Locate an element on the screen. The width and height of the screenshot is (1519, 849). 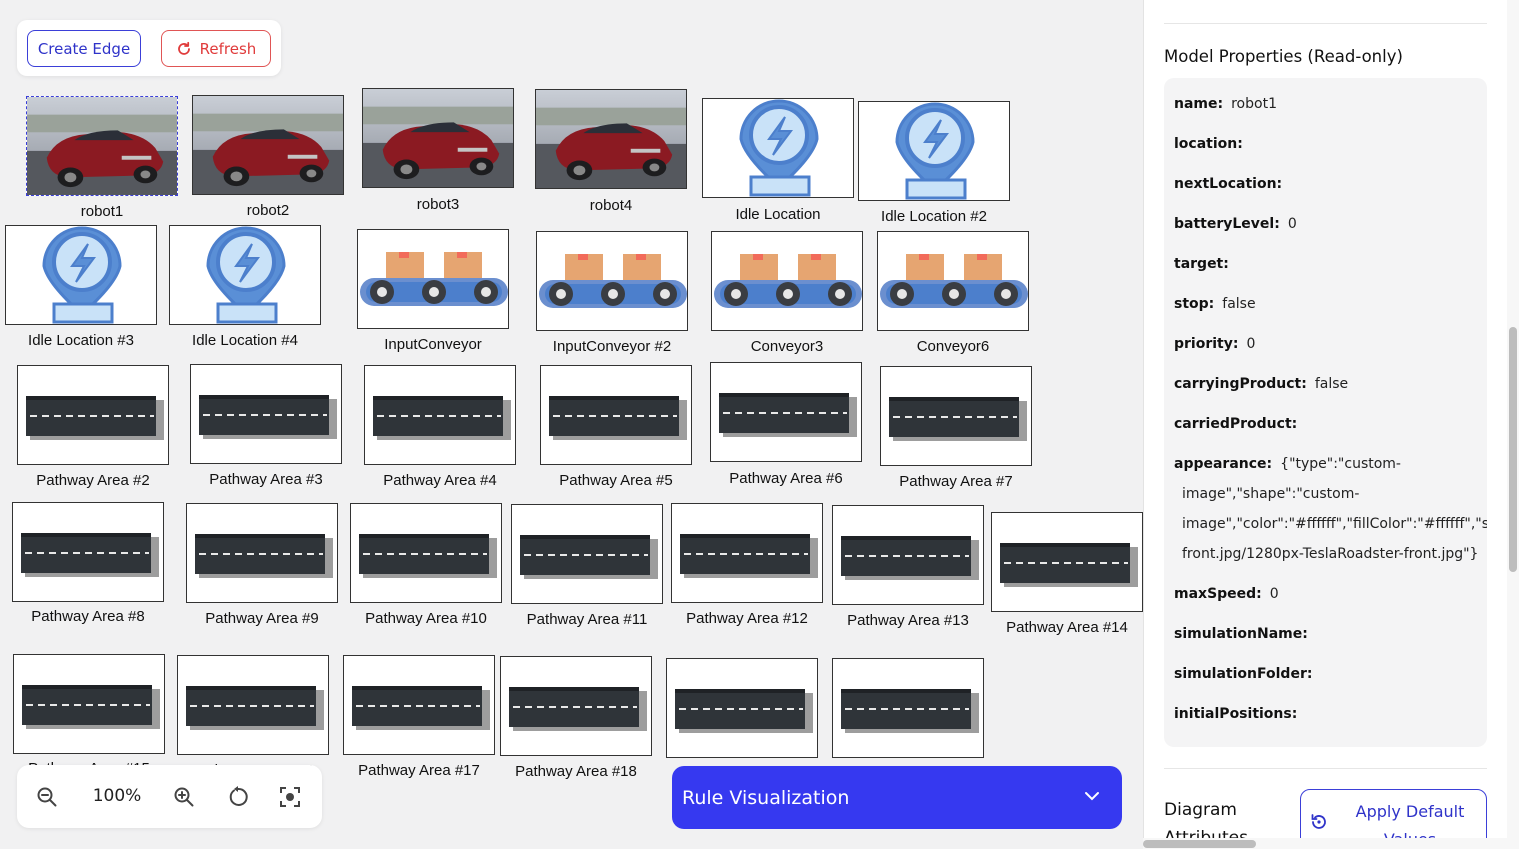
property-row: simulationName: is located at coordinates (1245, 634).